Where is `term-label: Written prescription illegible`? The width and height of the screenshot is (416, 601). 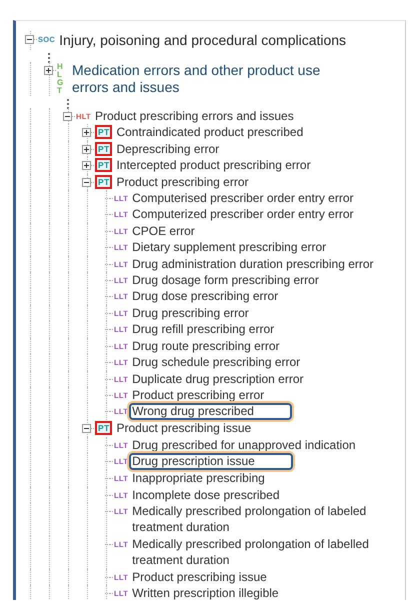 term-label: Written prescription illegible is located at coordinates (205, 592).